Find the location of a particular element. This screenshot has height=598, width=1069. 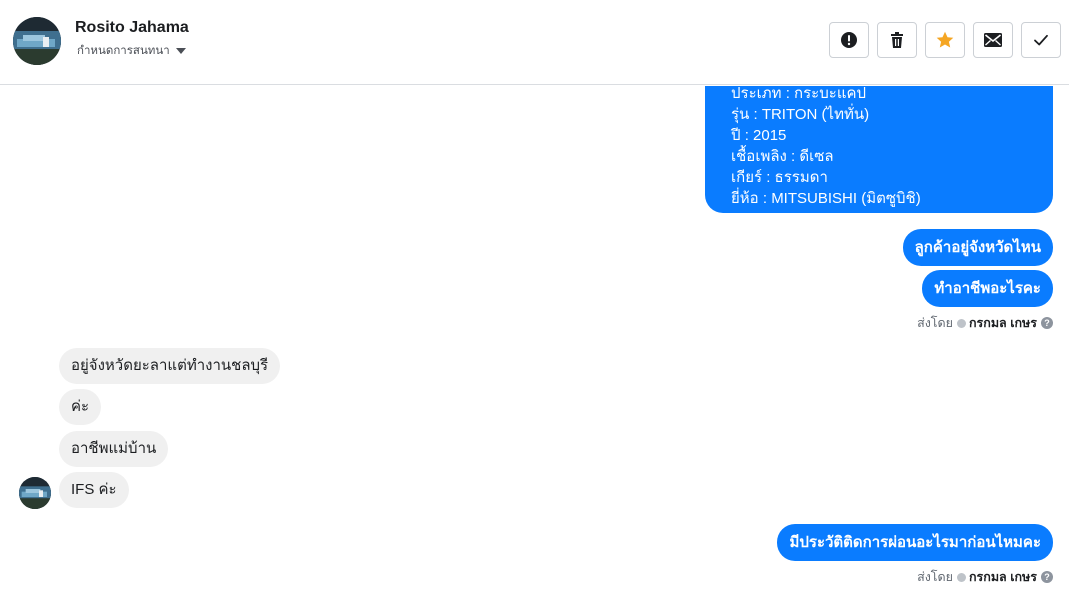

exclamation-circle-icon is located at coordinates (849, 40).